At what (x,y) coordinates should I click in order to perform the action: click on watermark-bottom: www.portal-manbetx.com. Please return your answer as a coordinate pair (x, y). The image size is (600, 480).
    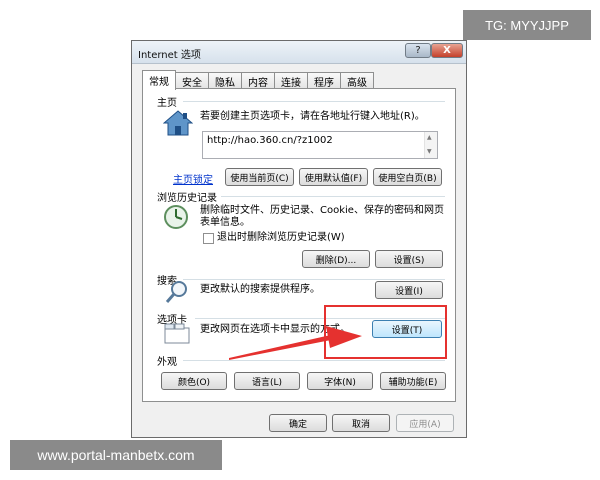
    Looking at the image, I should click on (116, 455).